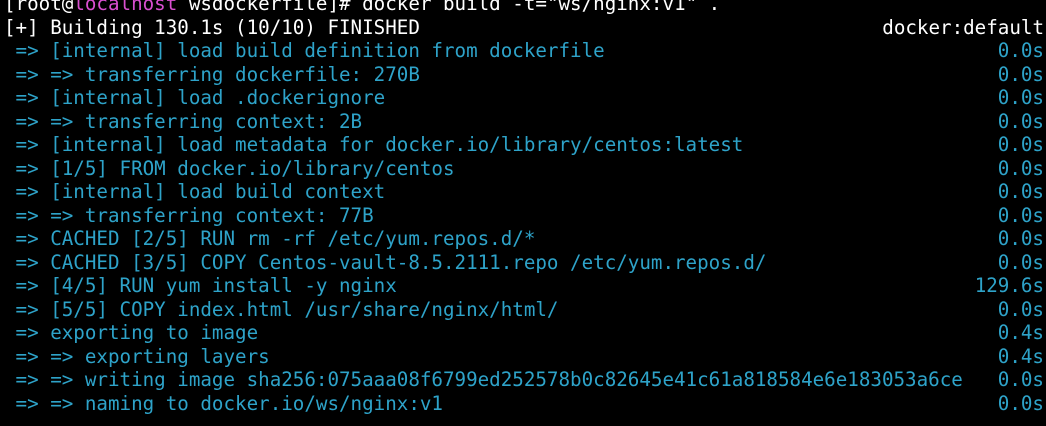 This screenshot has width=1046, height=426. What do you see at coordinates (229, 168) in the screenshot?
I see `build-step-text: => [1/5] FROM docker.io/library/centos` at bounding box center [229, 168].